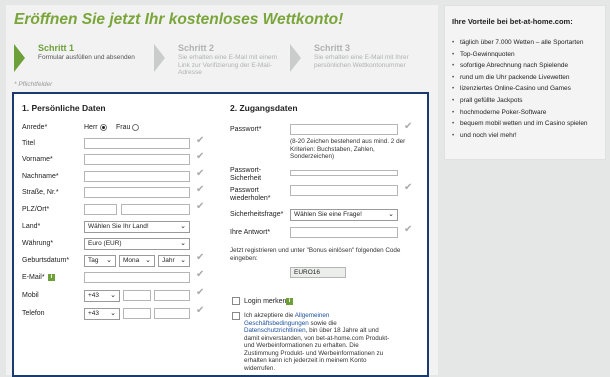 The width and height of the screenshot is (610, 377). Describe the element at coordinates (33, 277) in the screenshot. I see `email-label: E-Mail*` at that location.